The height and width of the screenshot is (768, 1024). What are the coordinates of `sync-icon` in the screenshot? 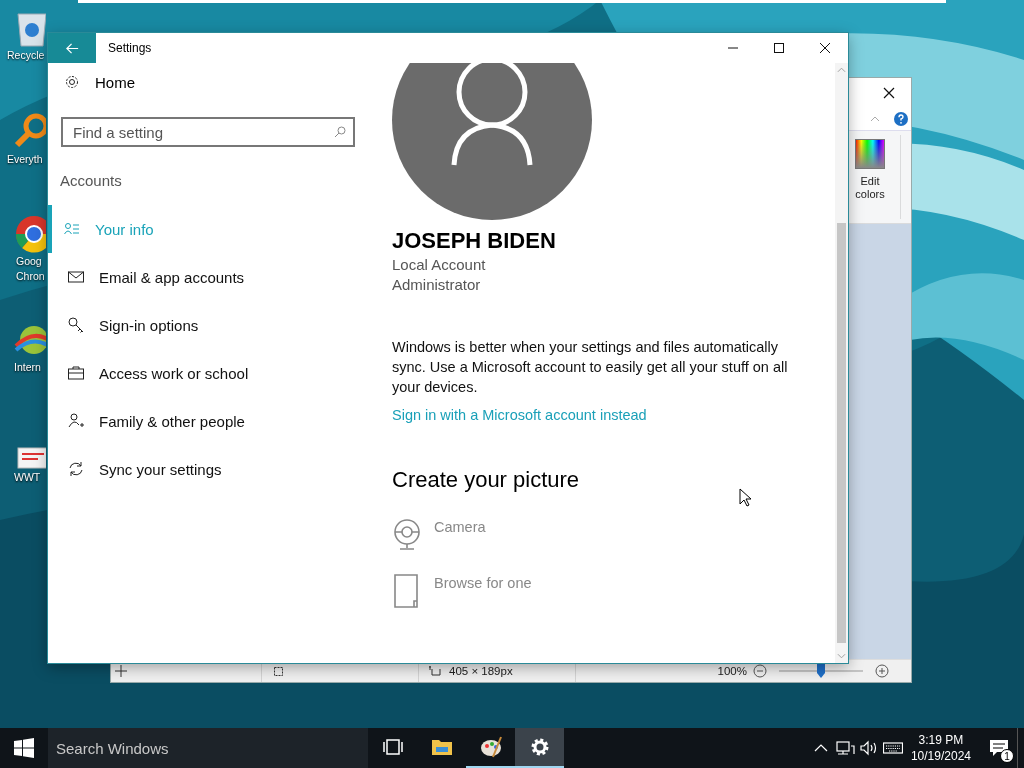 It's located at (76, 469).